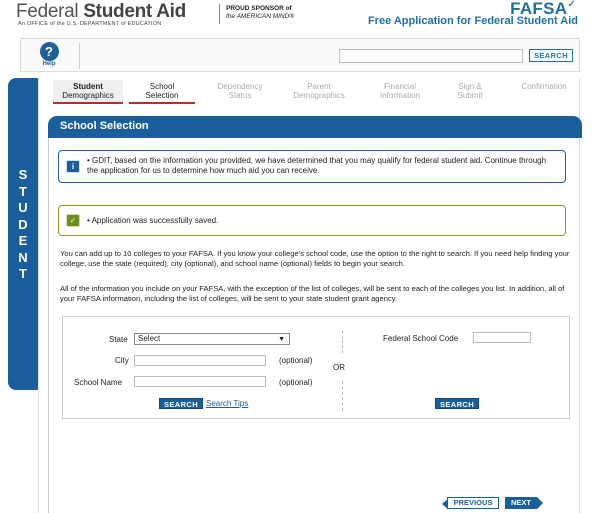 This screenshot has height=513, width=600. Describe the element at coordinates (149, 338) in the screenshot. I see `state-select-value: Select` at that location.